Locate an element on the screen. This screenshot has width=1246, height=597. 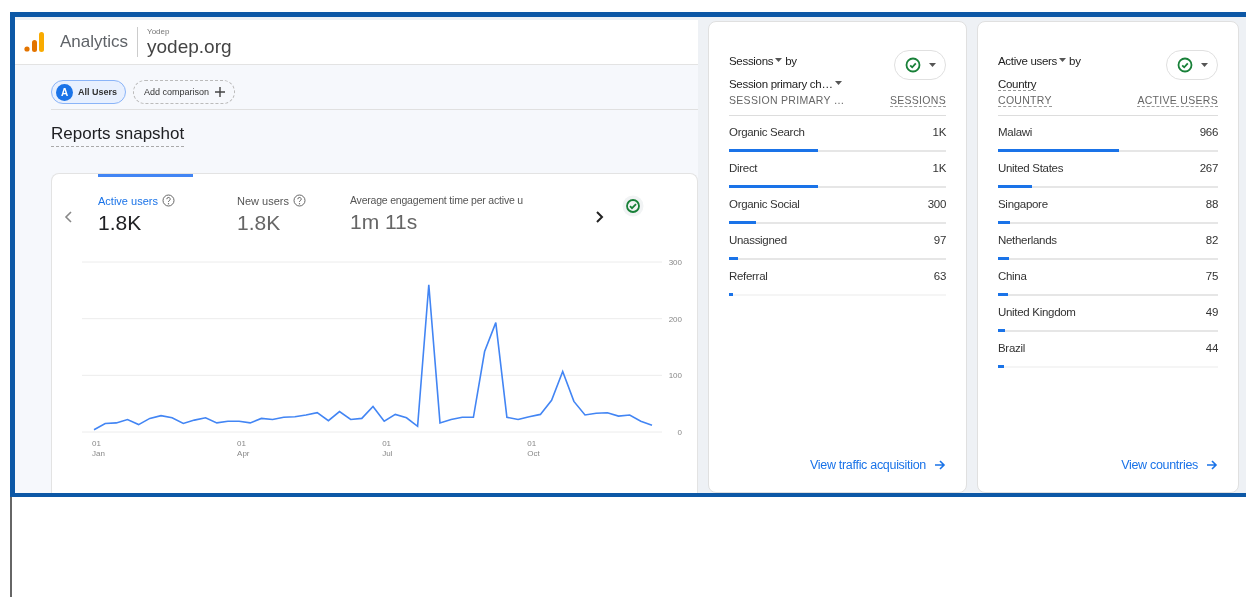
metric-tab: New users 1.8K is located at coordinates (271, 204).